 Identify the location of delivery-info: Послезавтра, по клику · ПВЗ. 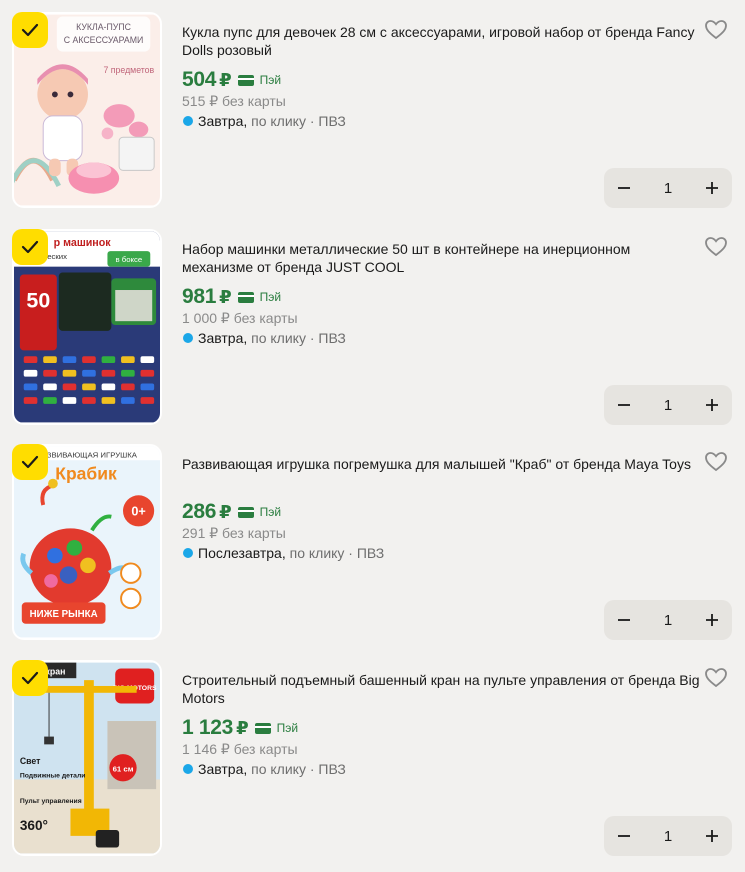
(283, 553).